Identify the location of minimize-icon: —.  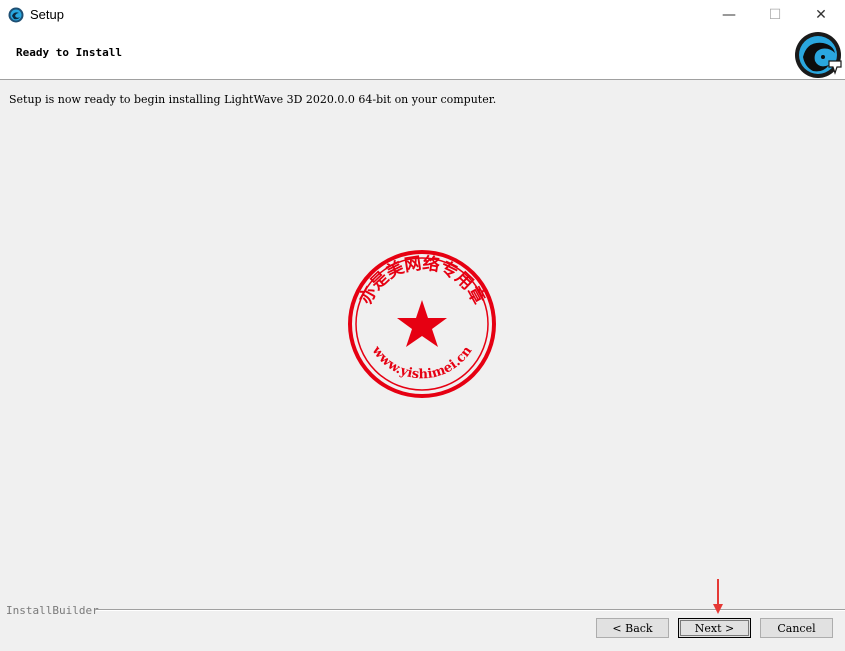
(729, 15).